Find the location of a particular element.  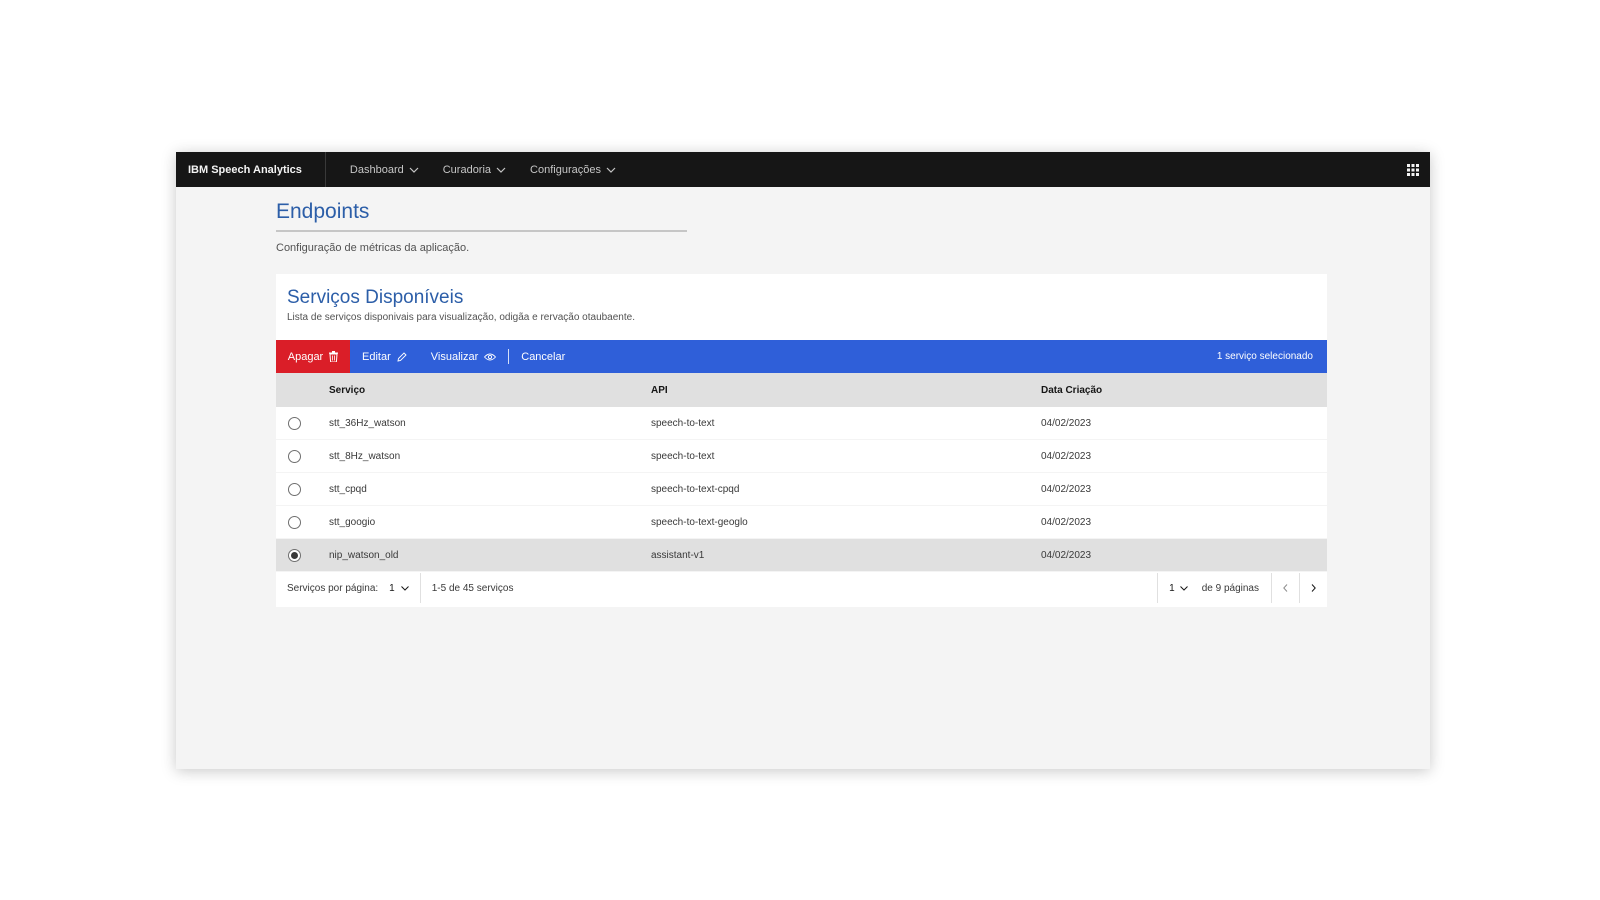

brand-name: IBM Speech Analytics is located at coordinates (251, 169).